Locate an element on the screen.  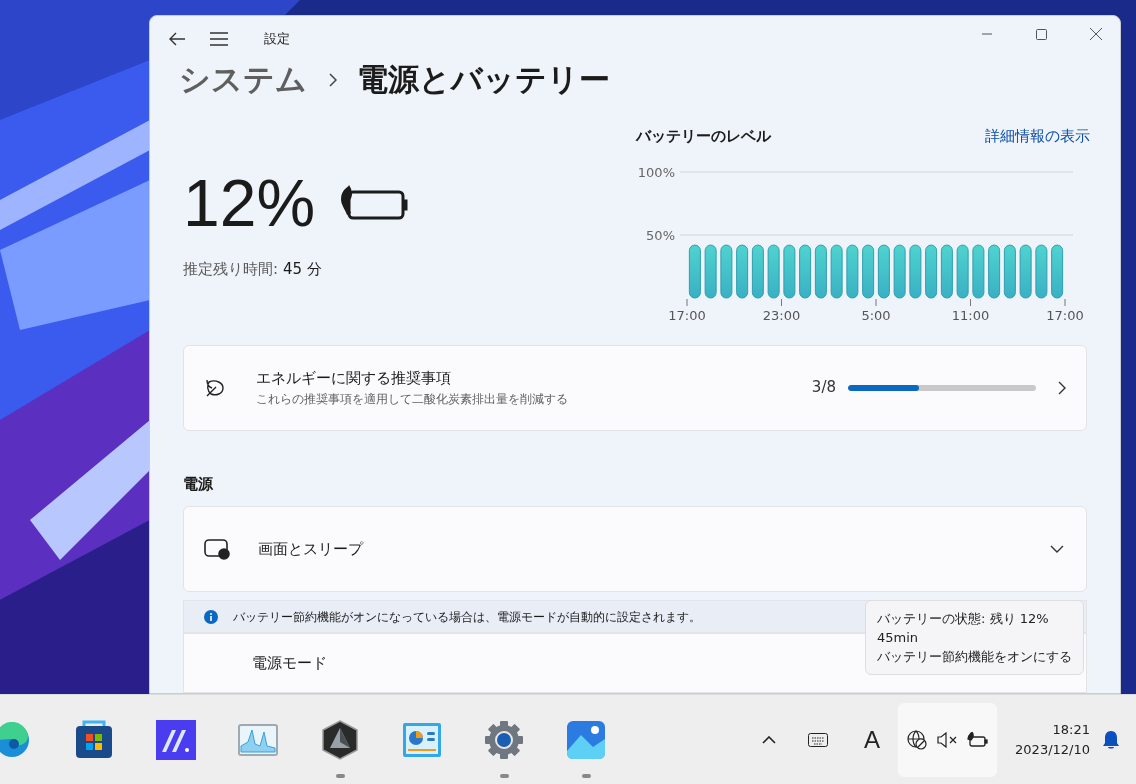
screen-sleep-row: 画面とスリープ is located at coordinates (635, 549).